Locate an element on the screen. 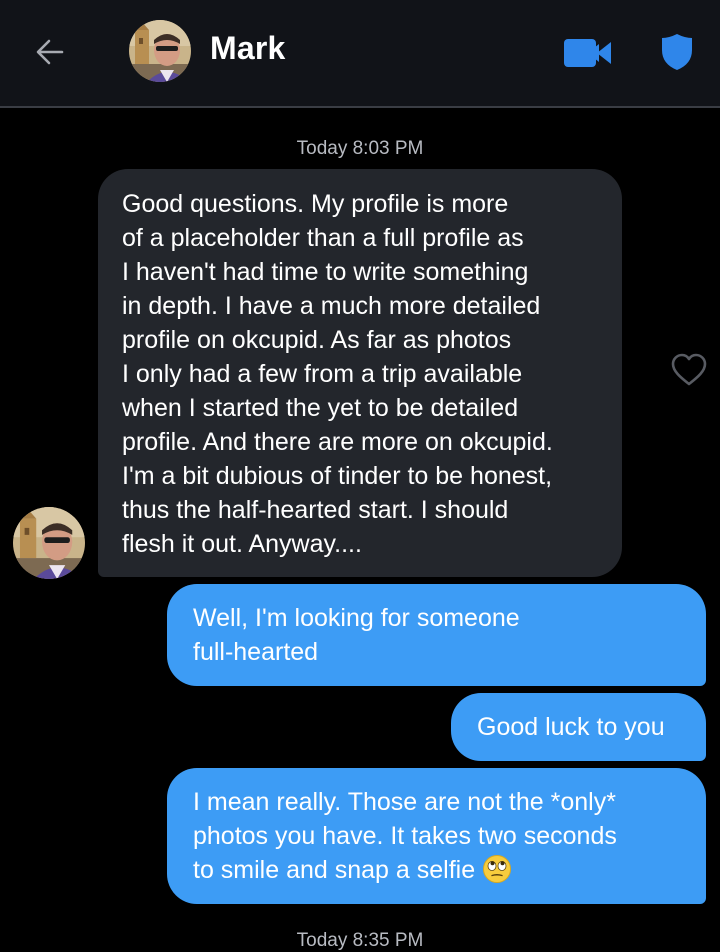 The height and width of the screenshot is (952, 720). safety-button is located at coordinates (677, 52).